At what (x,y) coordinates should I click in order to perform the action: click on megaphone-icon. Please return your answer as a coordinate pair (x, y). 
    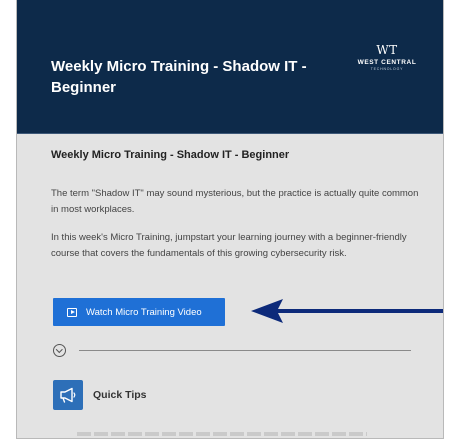
    Looking at the image, I should click on (68, 395).